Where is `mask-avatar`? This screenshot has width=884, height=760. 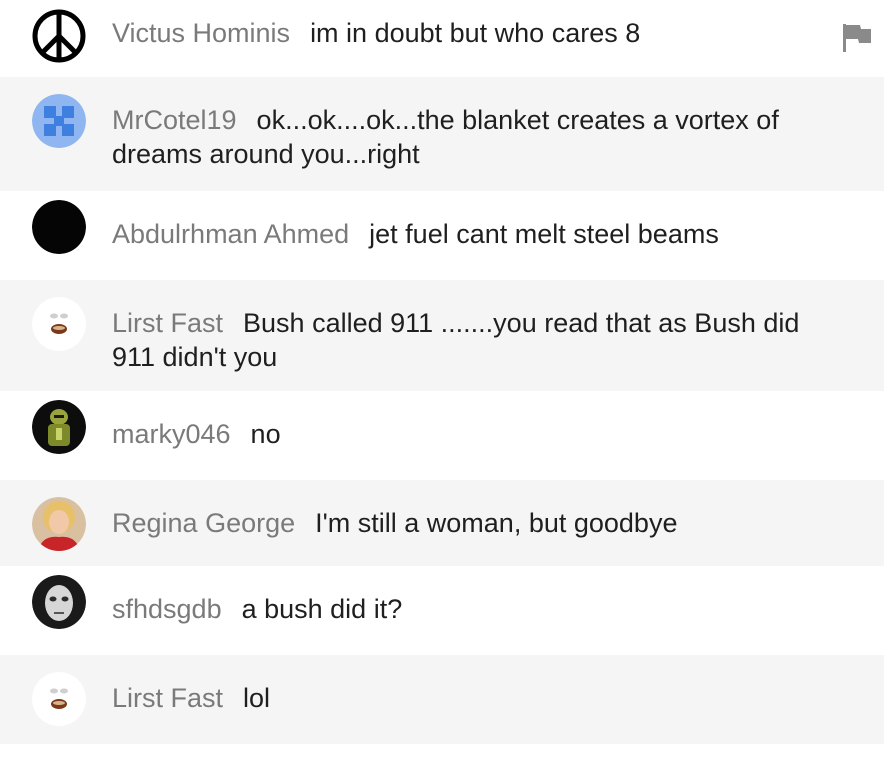 mask-avatar is located at coordinates (59, 602).